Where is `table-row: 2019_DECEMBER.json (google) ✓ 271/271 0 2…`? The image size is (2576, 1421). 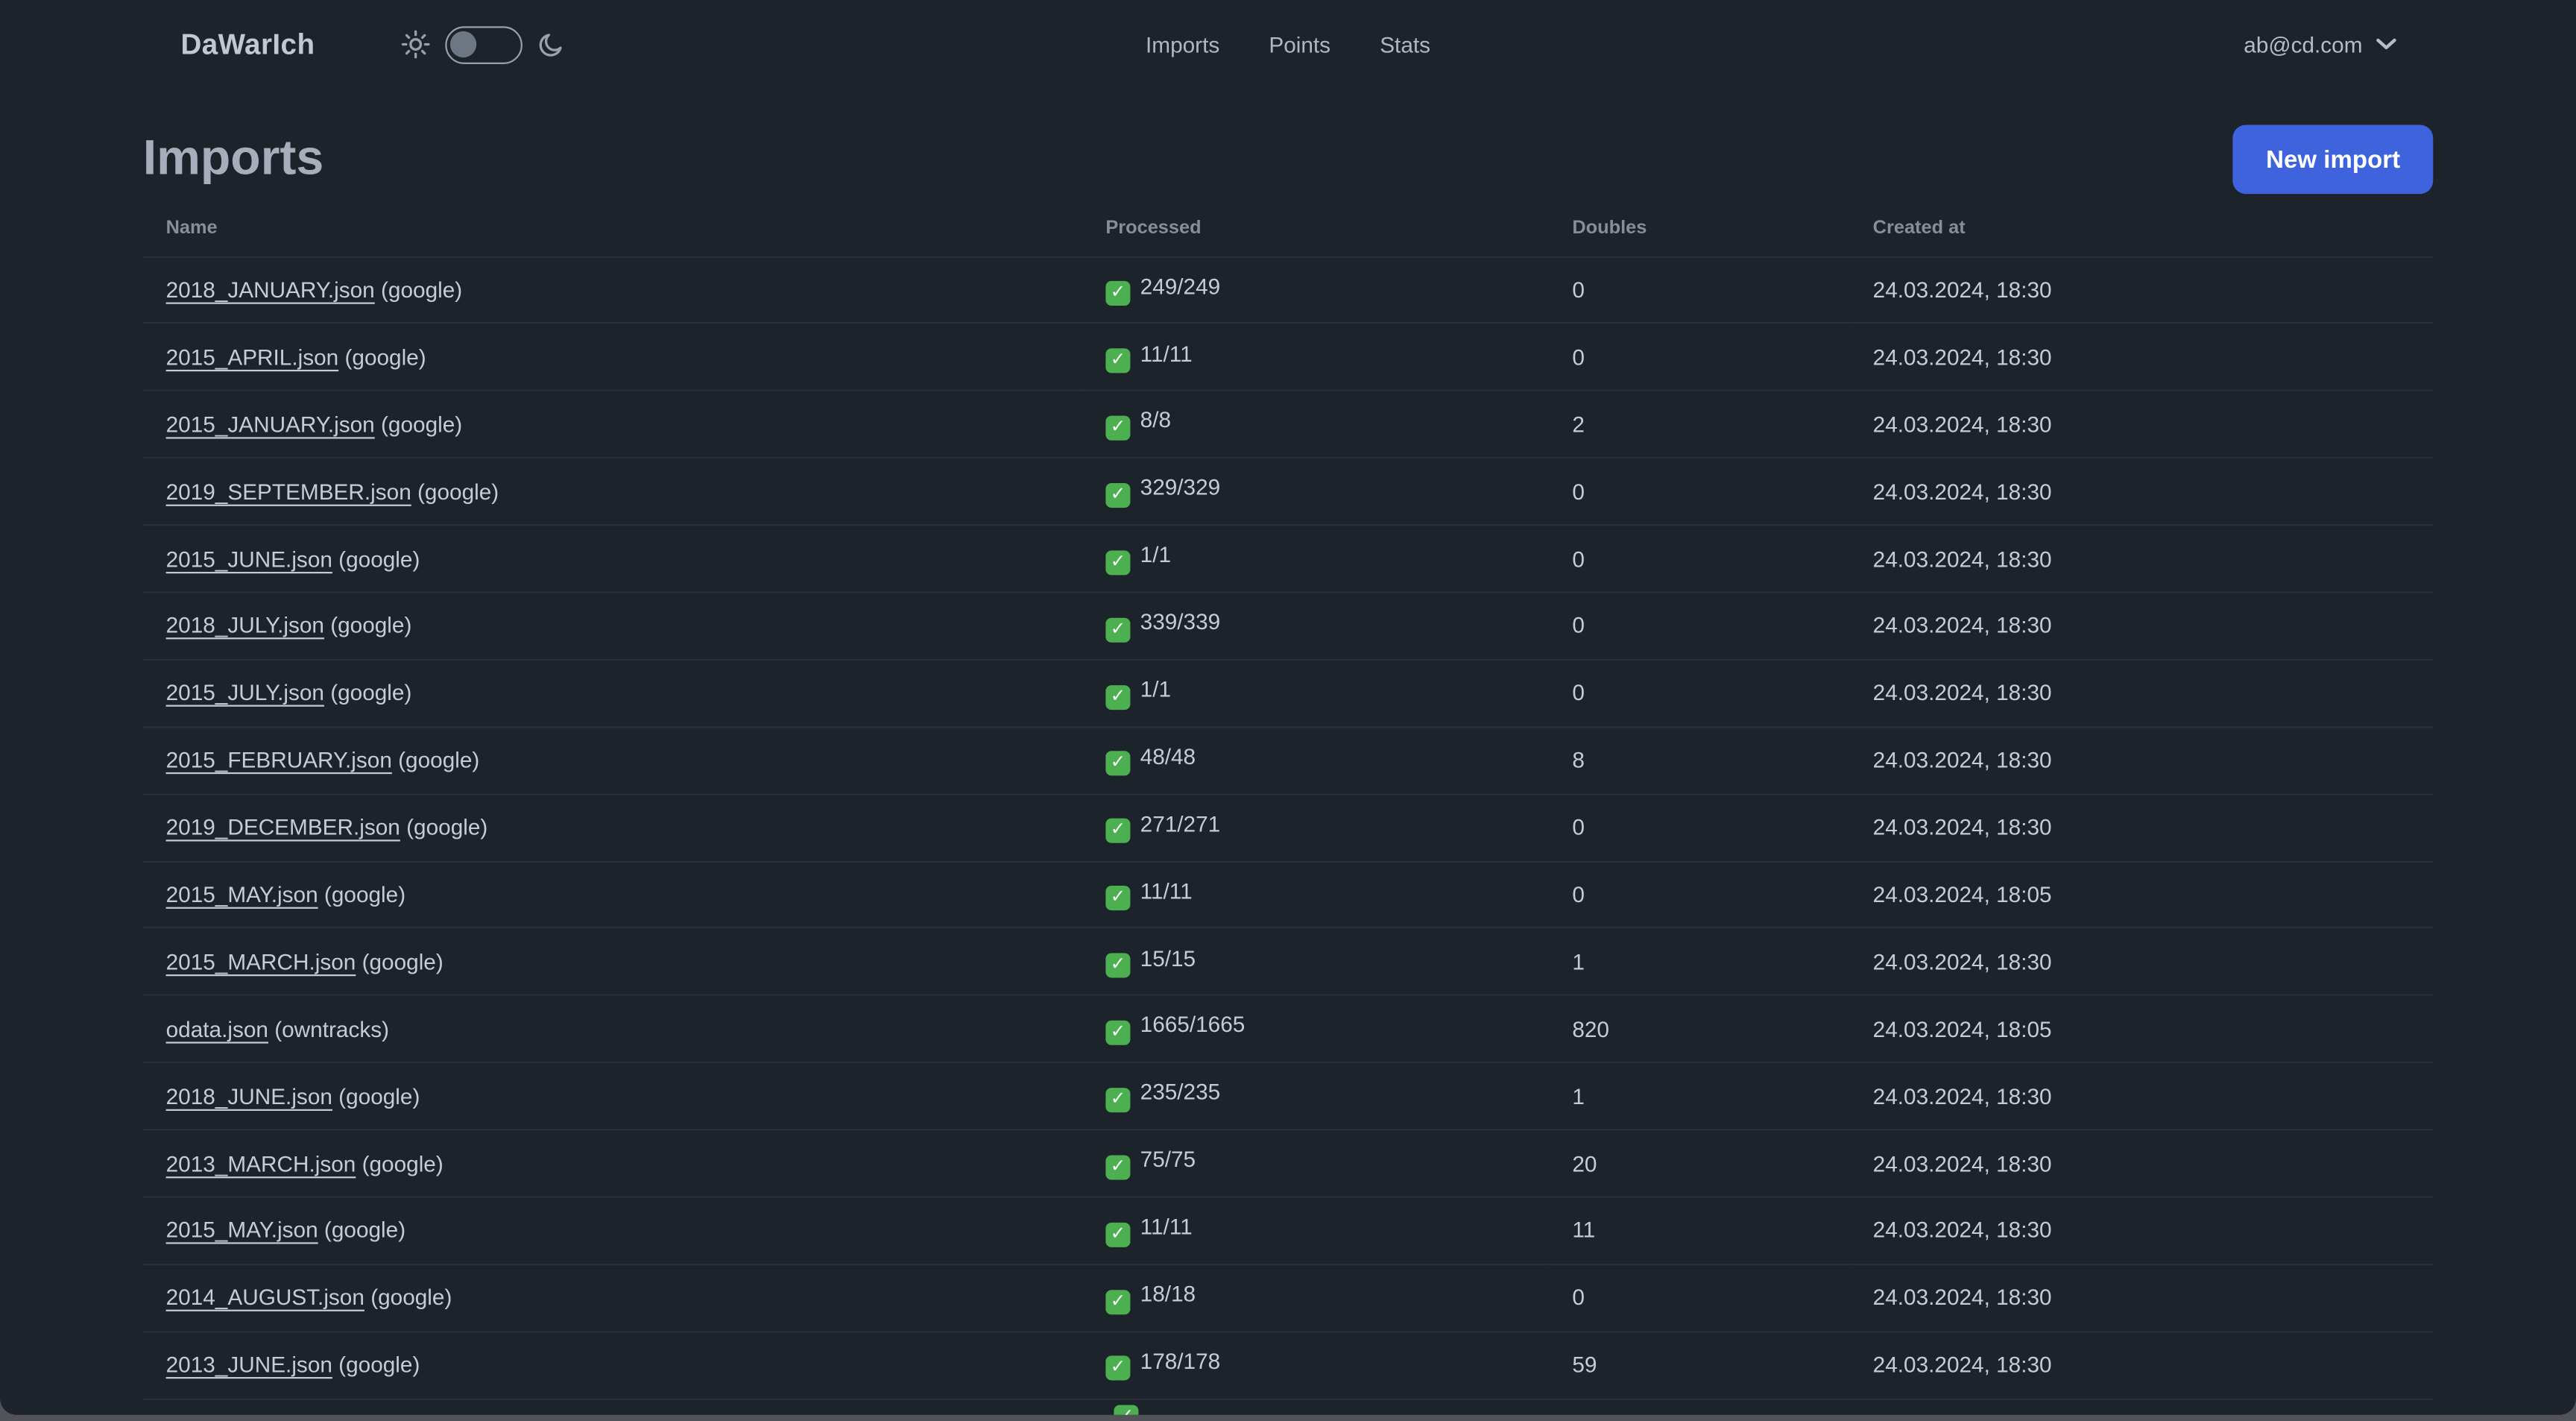 table-row: 2019_DECEMBER.json (google) ✓ 271/271 0 2… is located at coordinates (1288, 827).